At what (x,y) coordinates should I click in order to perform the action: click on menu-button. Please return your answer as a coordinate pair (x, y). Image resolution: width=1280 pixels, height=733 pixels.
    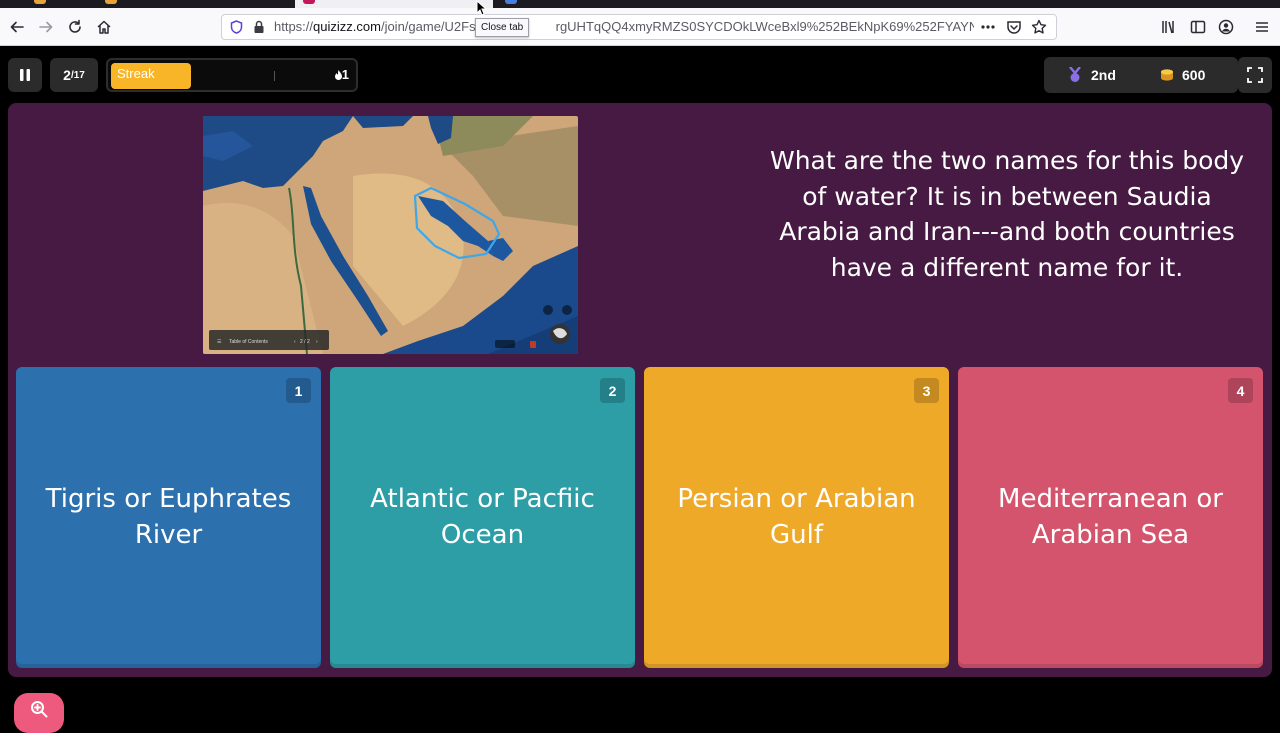
    Looking at the image, I should click on (1262, 27).